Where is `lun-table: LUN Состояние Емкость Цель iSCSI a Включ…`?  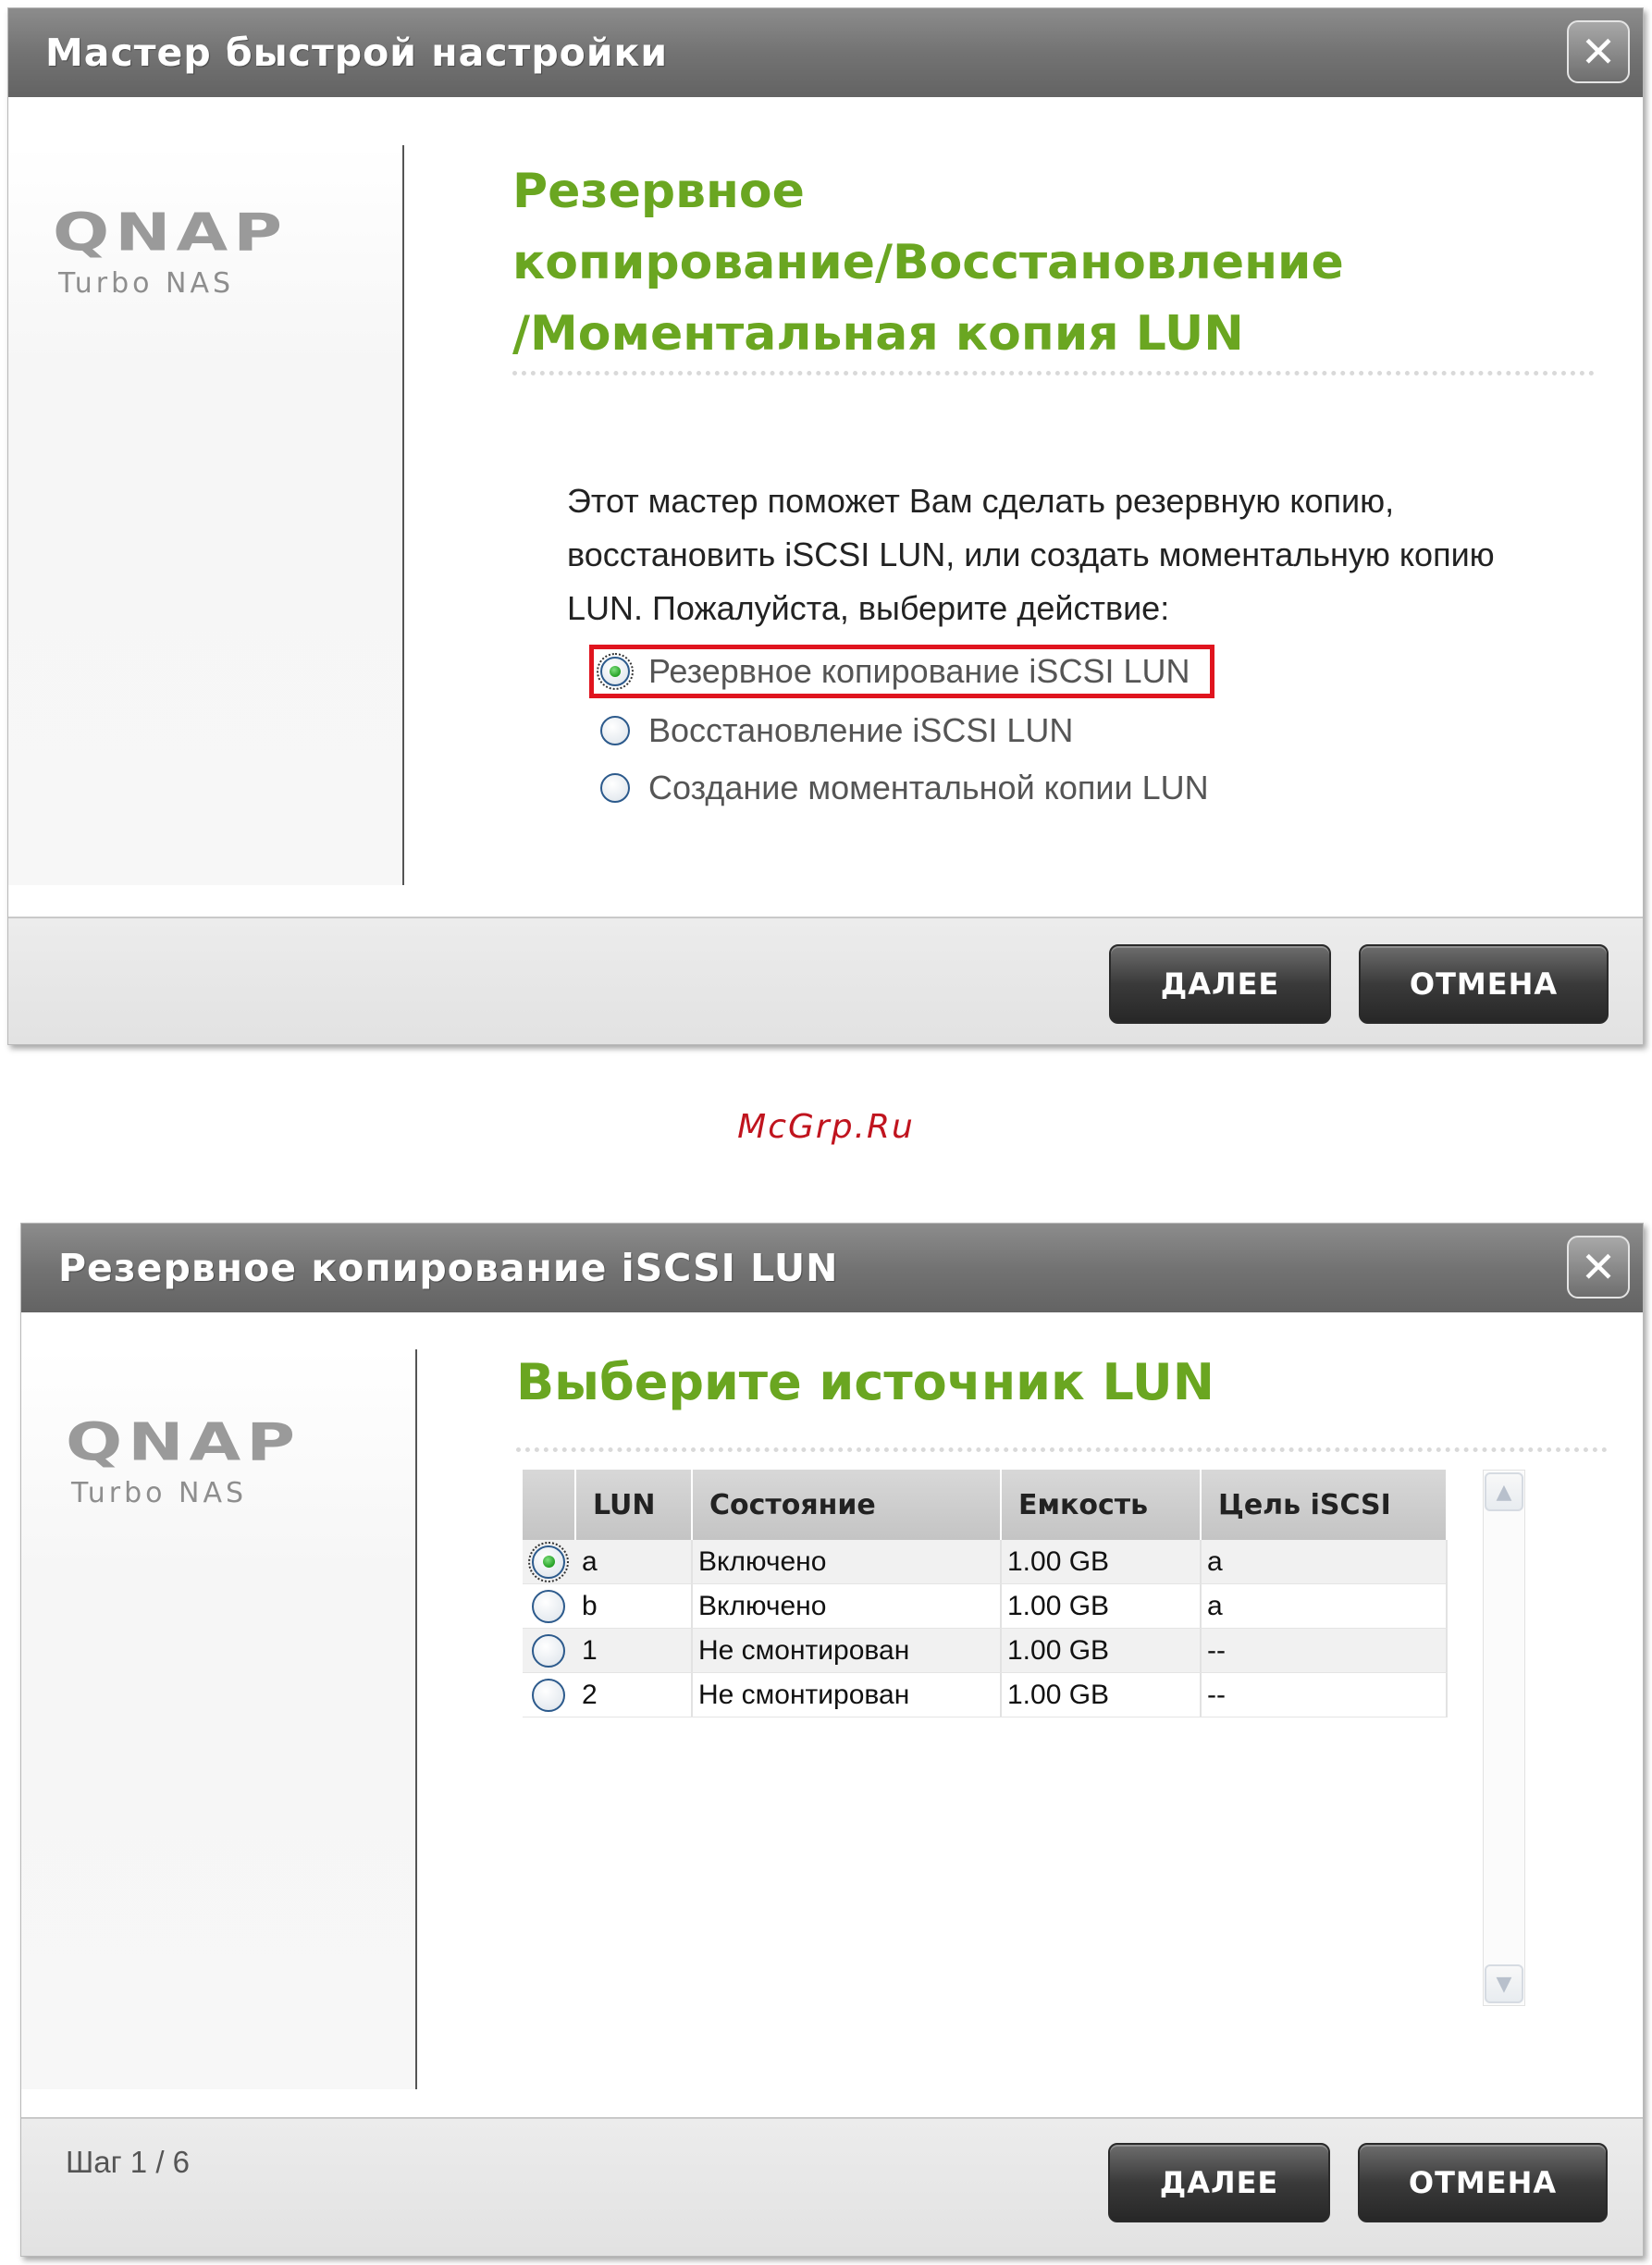 lun-table: LUN Состояние Емкость Цель iSCSI a Включ… is located at coordinates (986, 1593).